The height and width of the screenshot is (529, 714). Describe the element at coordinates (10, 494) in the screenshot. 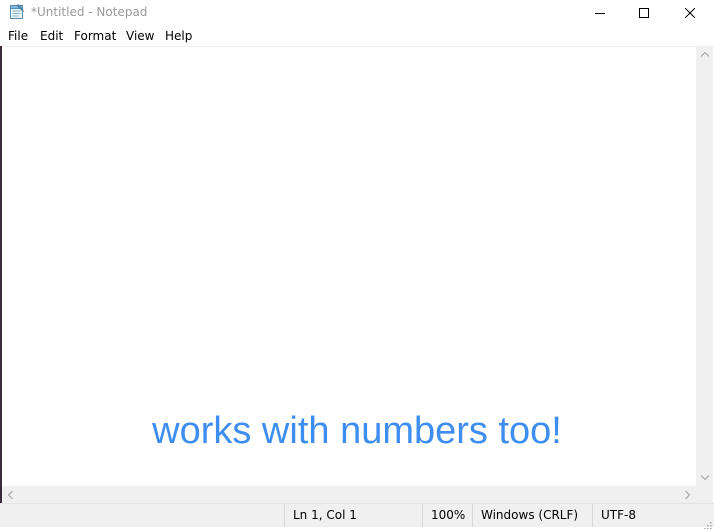

I see `scroll-left-arrow-icon` at that location.